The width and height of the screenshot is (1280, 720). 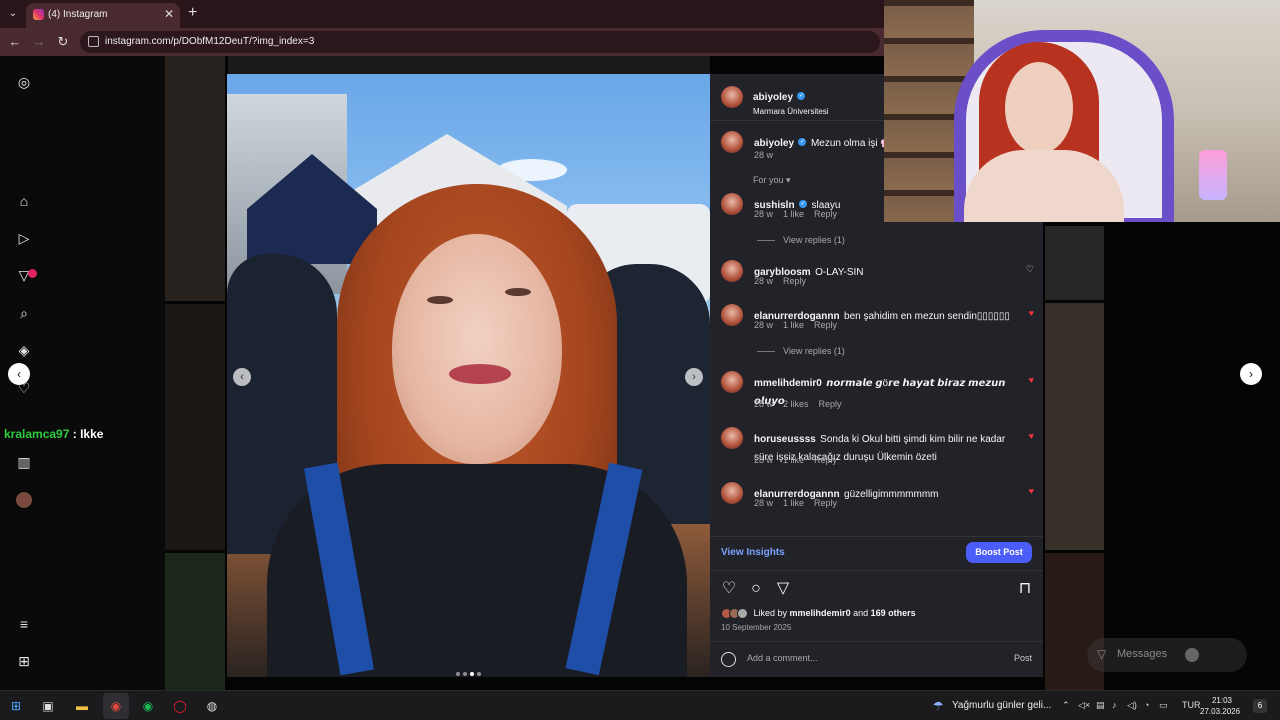 I want to click on caption-text: Mezun olma işi 🌸, so click(x=851, y=143).